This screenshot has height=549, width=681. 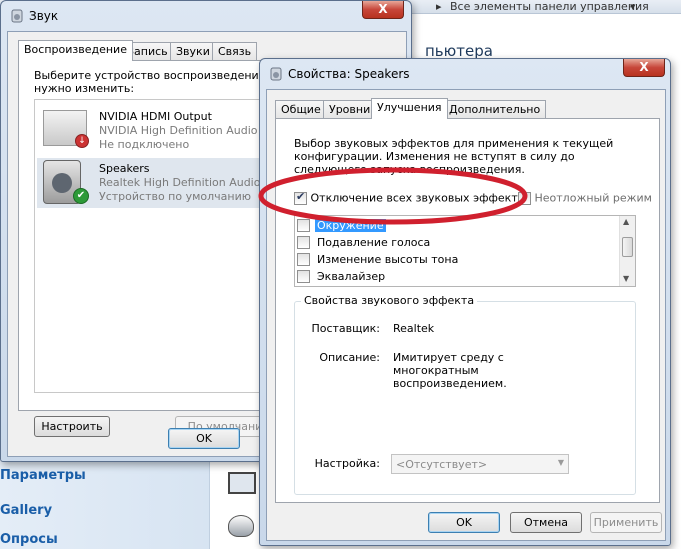 I want to click on instruction-text: Выберите устройство воспроизведения, п, so click(x=157, y=75).